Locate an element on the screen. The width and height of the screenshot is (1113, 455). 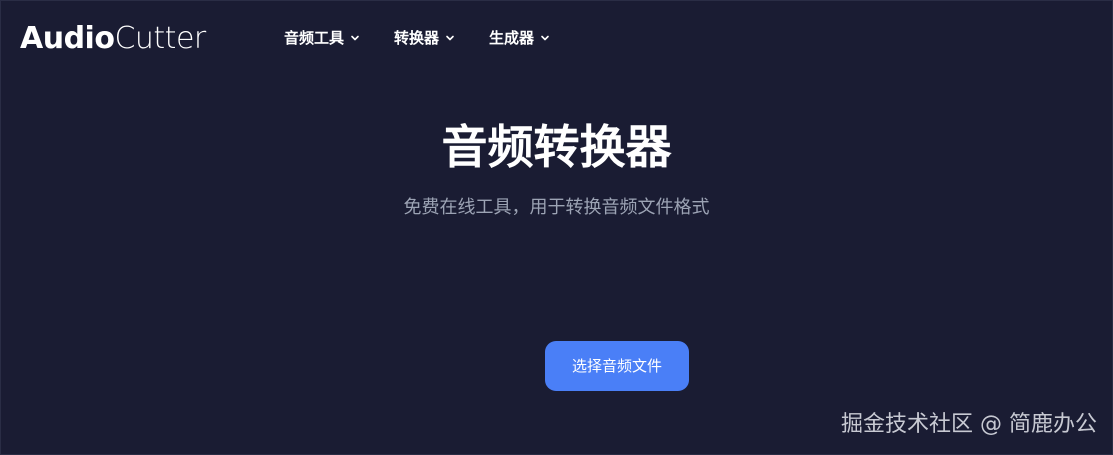
select-audio-file-button: 选择音频文件 is located at coordinates (617, 366).